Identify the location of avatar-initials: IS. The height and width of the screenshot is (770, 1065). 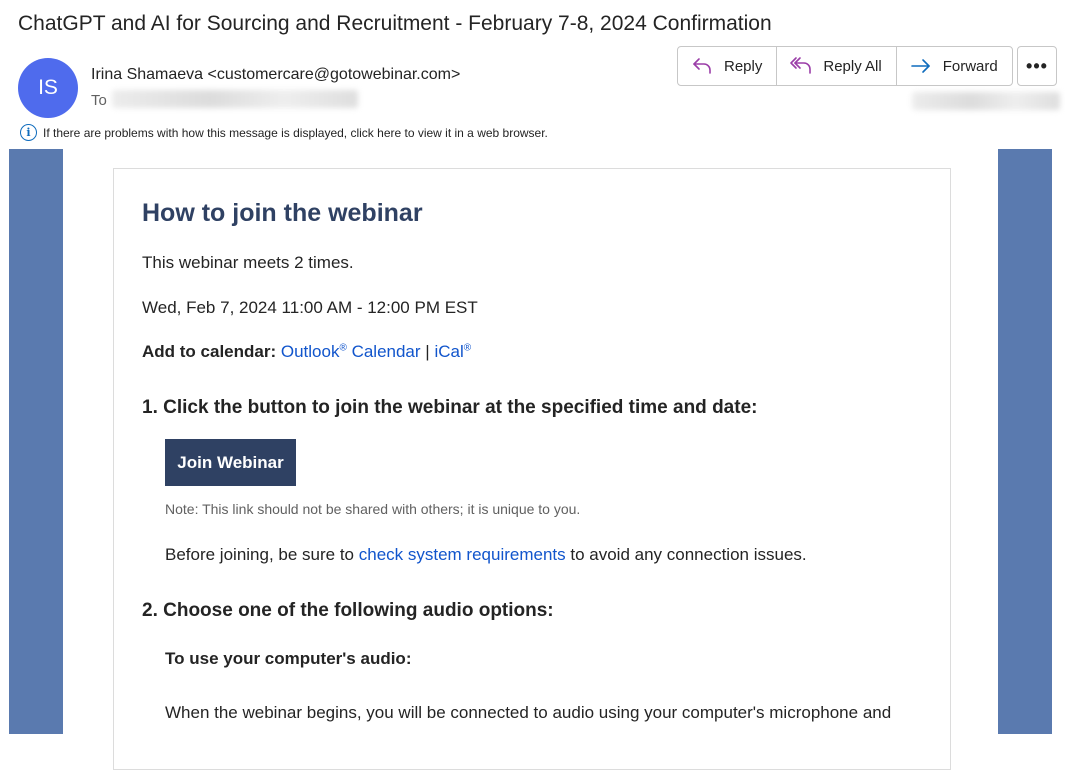
(48, 87).